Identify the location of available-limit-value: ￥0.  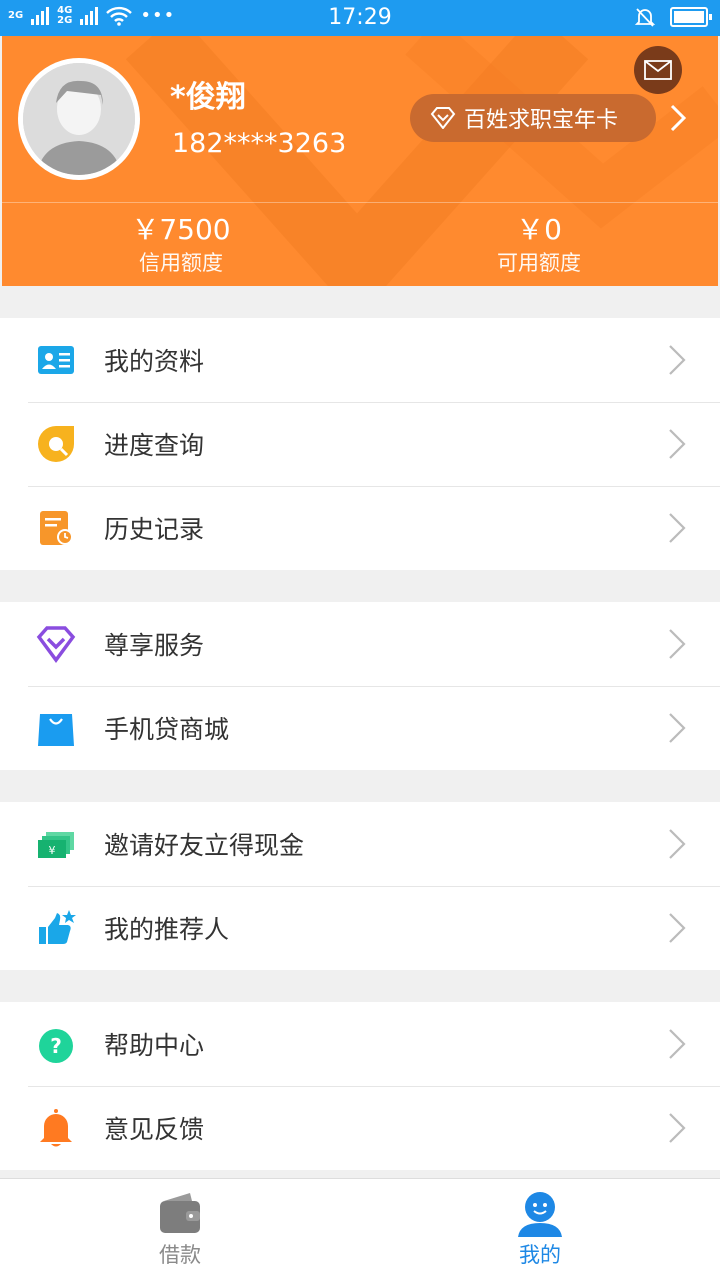
(539, 229).